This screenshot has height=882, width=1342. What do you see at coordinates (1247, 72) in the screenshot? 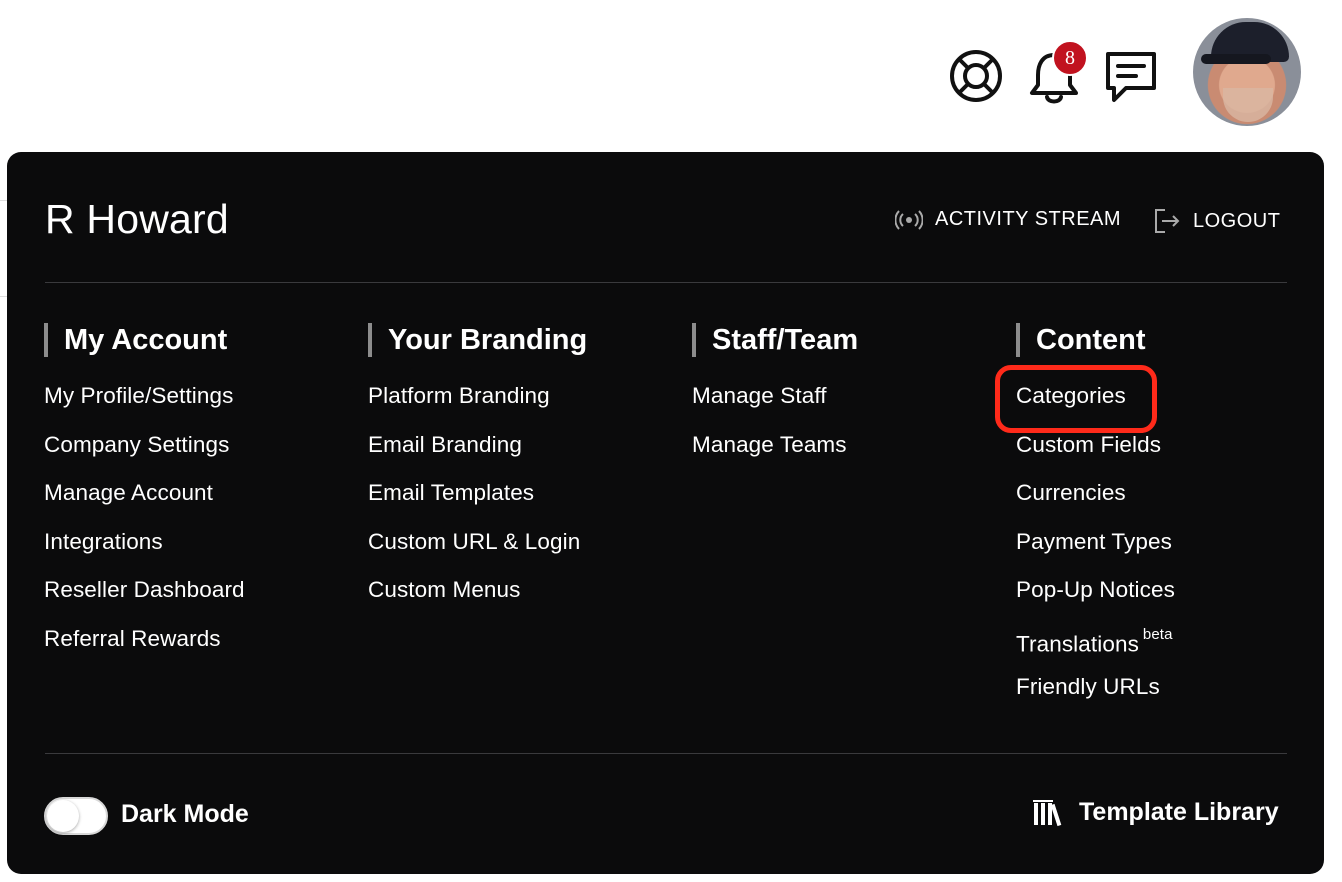
I see `avatar` at bounding box center [1247, 72].